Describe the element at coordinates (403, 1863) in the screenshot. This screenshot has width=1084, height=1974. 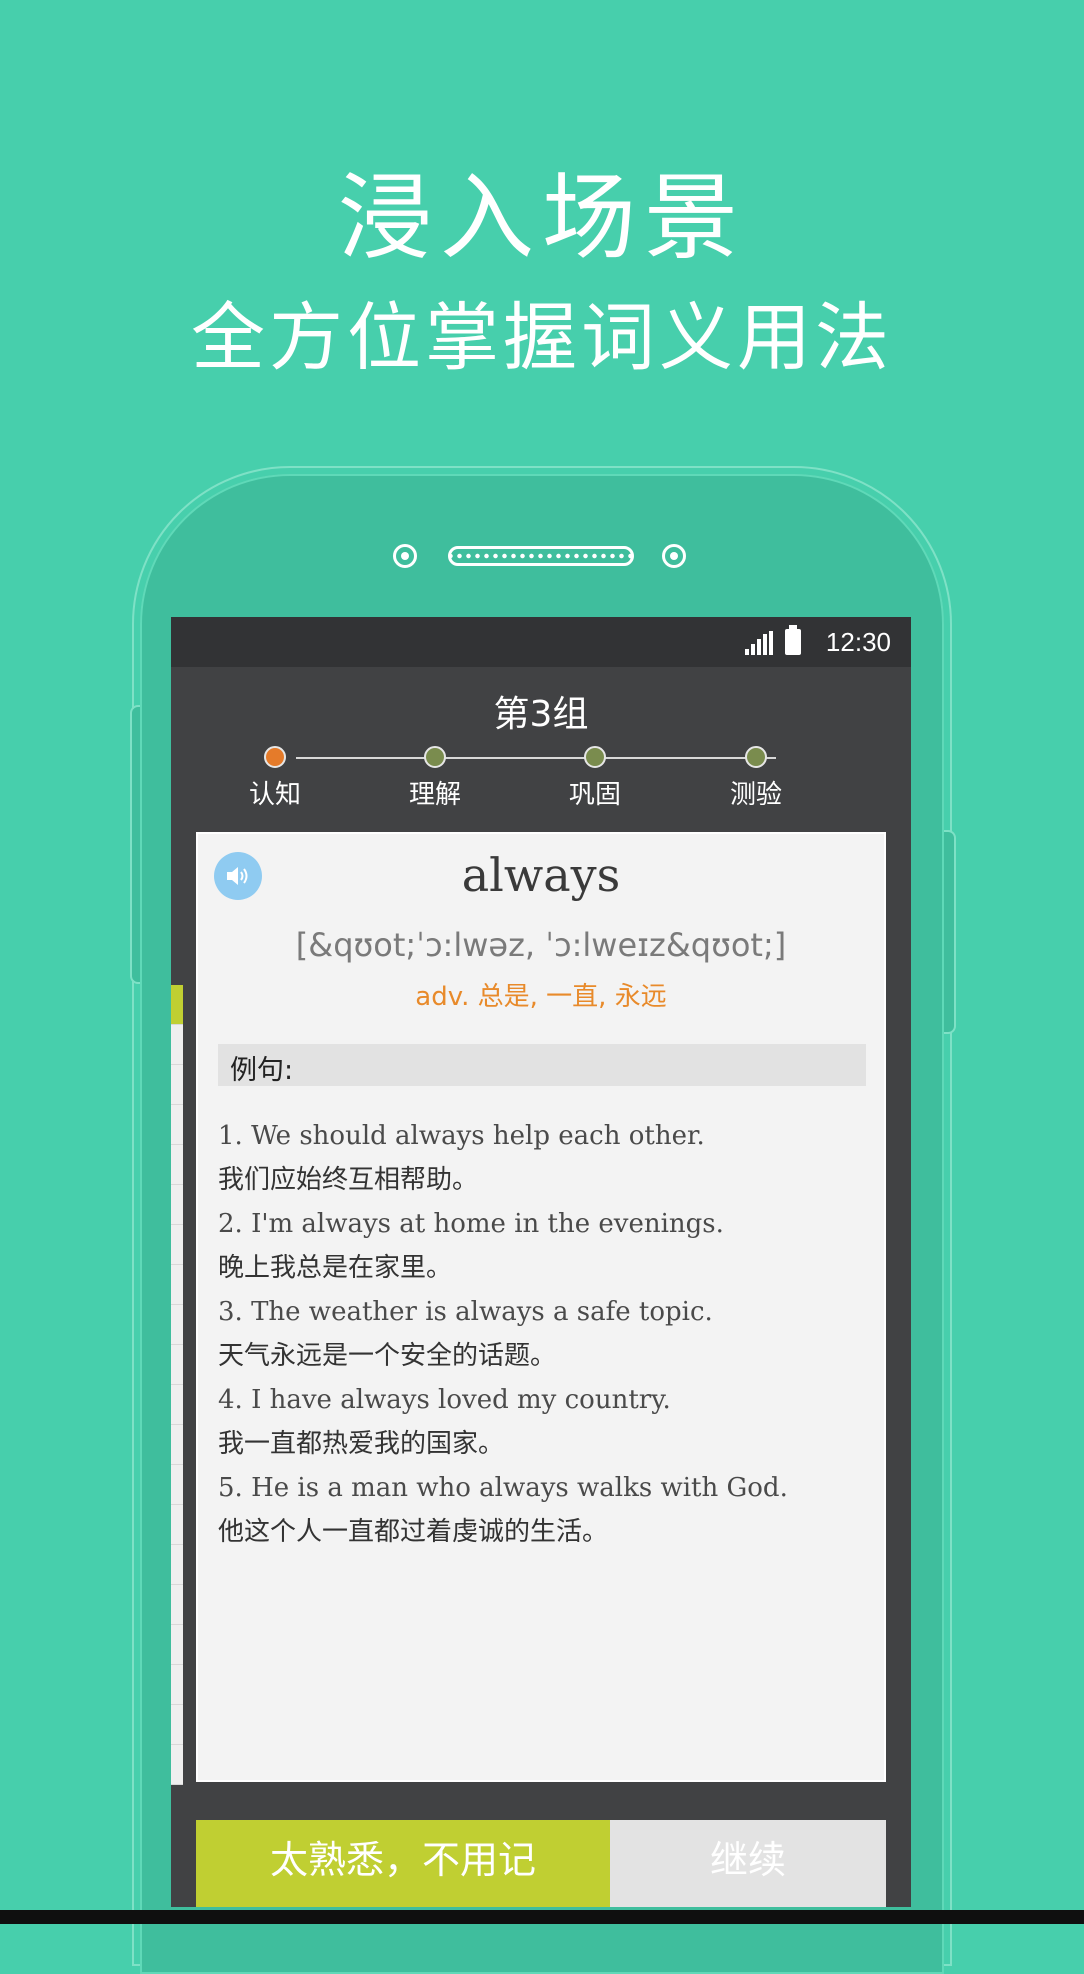
I see `too-familiar-button: 太熟悉，不用记` at that location.